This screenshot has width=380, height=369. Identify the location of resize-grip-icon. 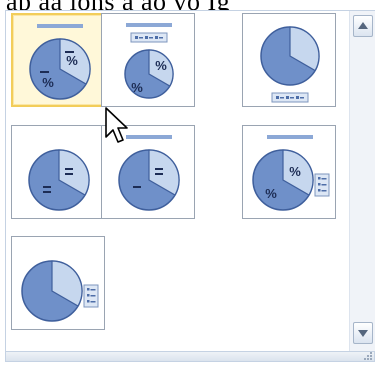
(368, 356).